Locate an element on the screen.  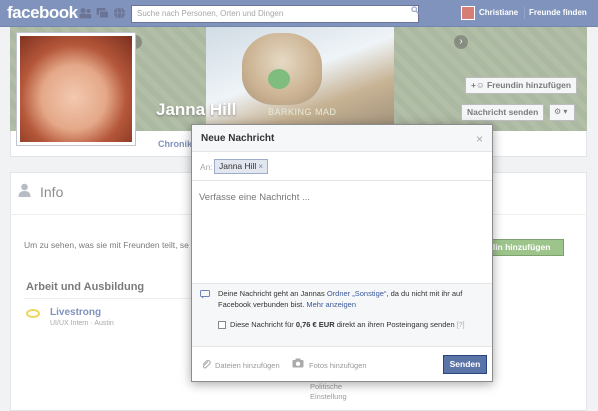
dialog-title: Neue Nachricht is located at coordinates (238, 138).